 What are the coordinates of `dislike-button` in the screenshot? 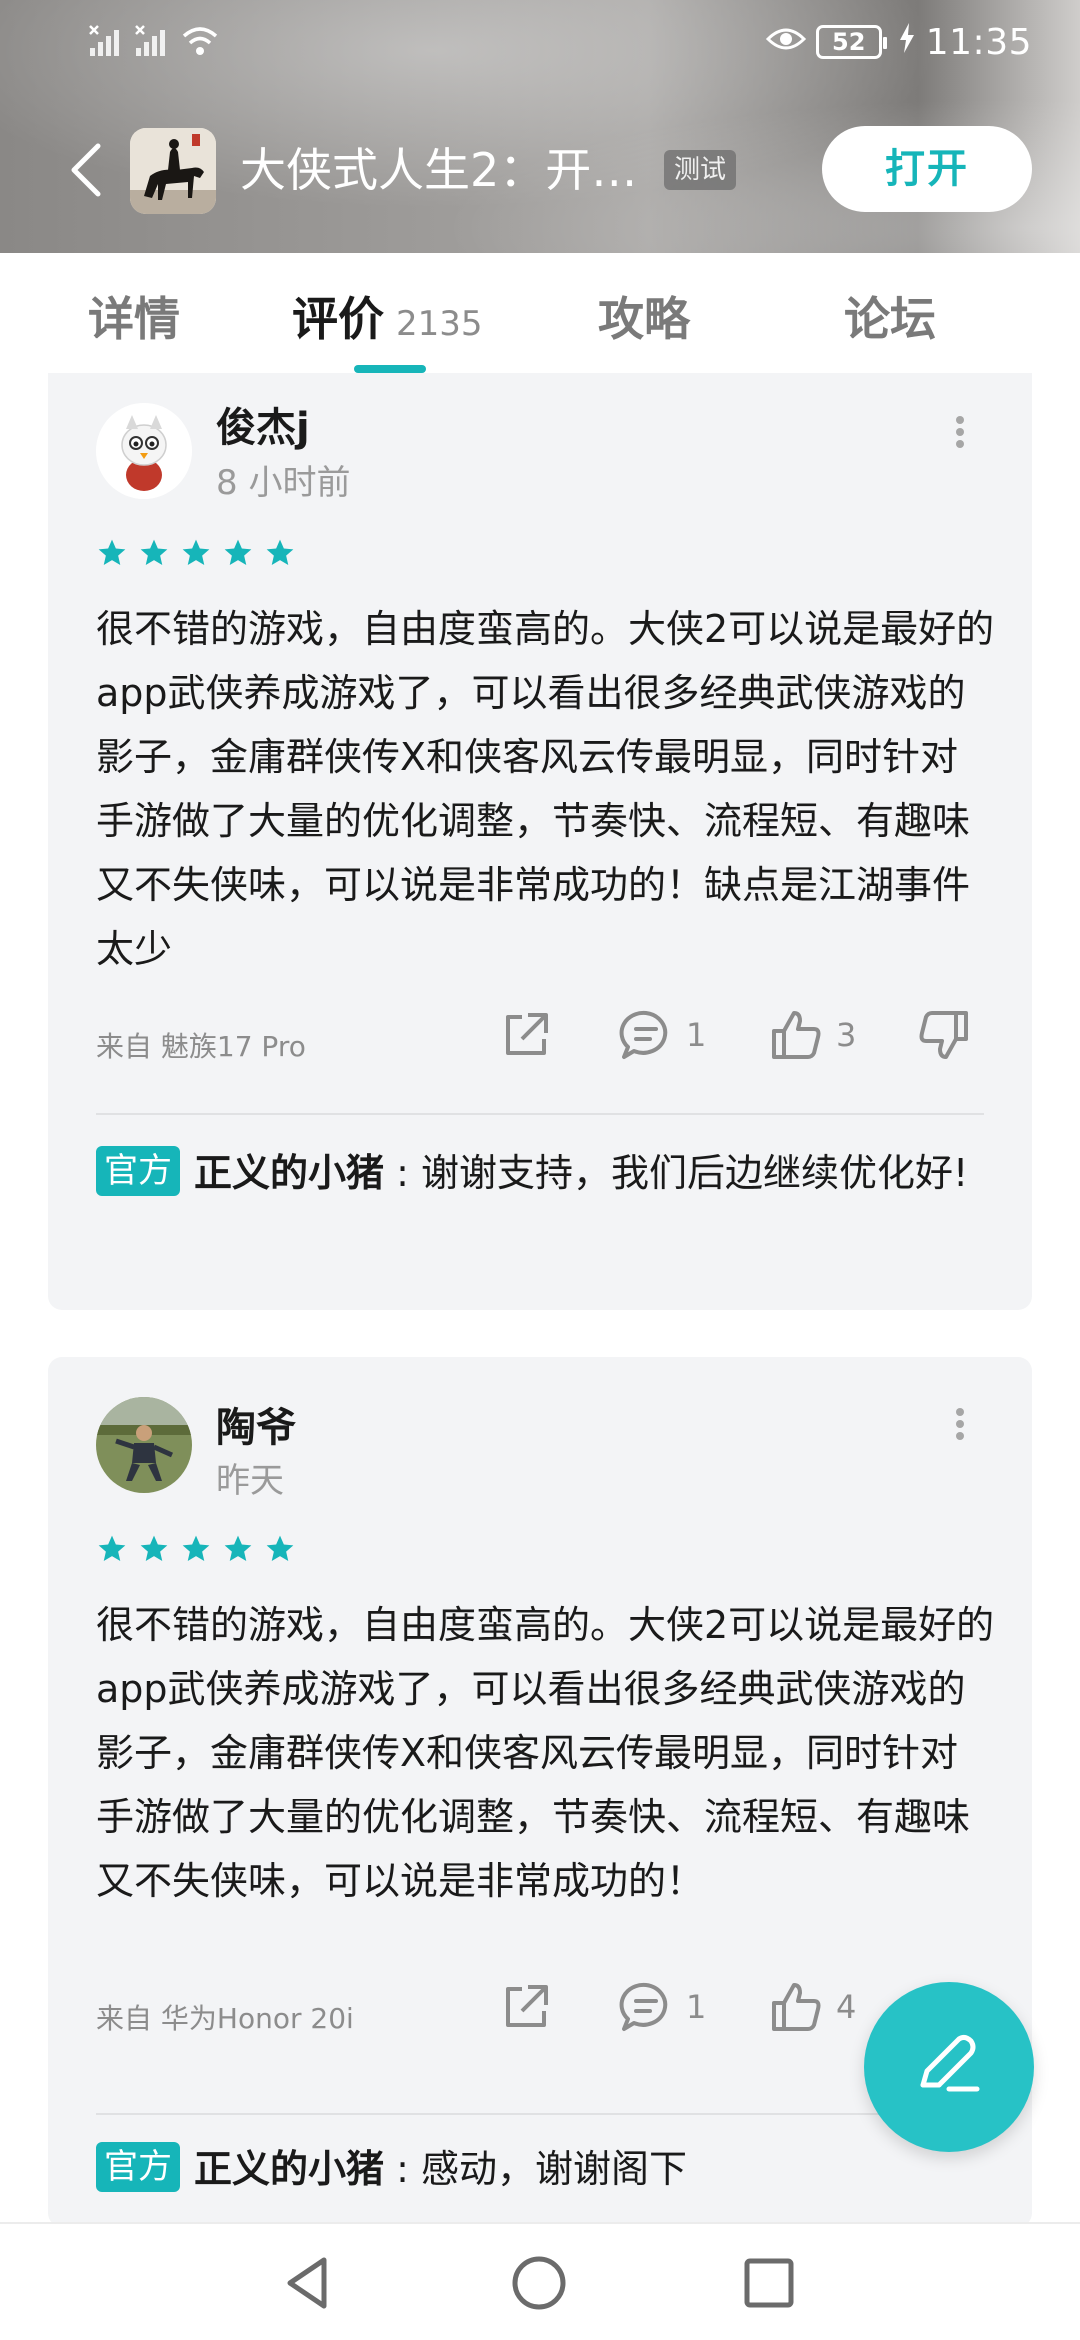 It's located at (944, 1035).